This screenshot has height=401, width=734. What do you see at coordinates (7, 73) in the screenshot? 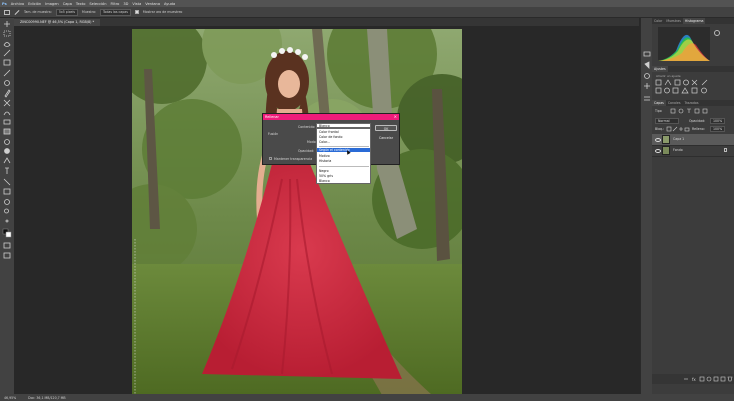
I see `eyedropper-tool-icon` at bounding box center [7, 73].